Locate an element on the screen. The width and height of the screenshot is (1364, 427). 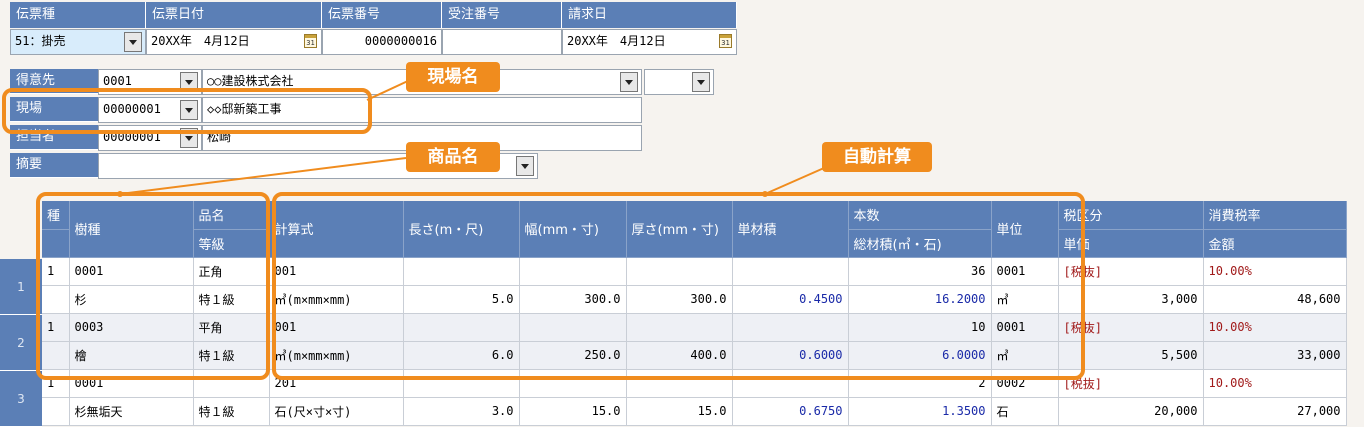
site-name-highlight is located at coordinates (187, 111).